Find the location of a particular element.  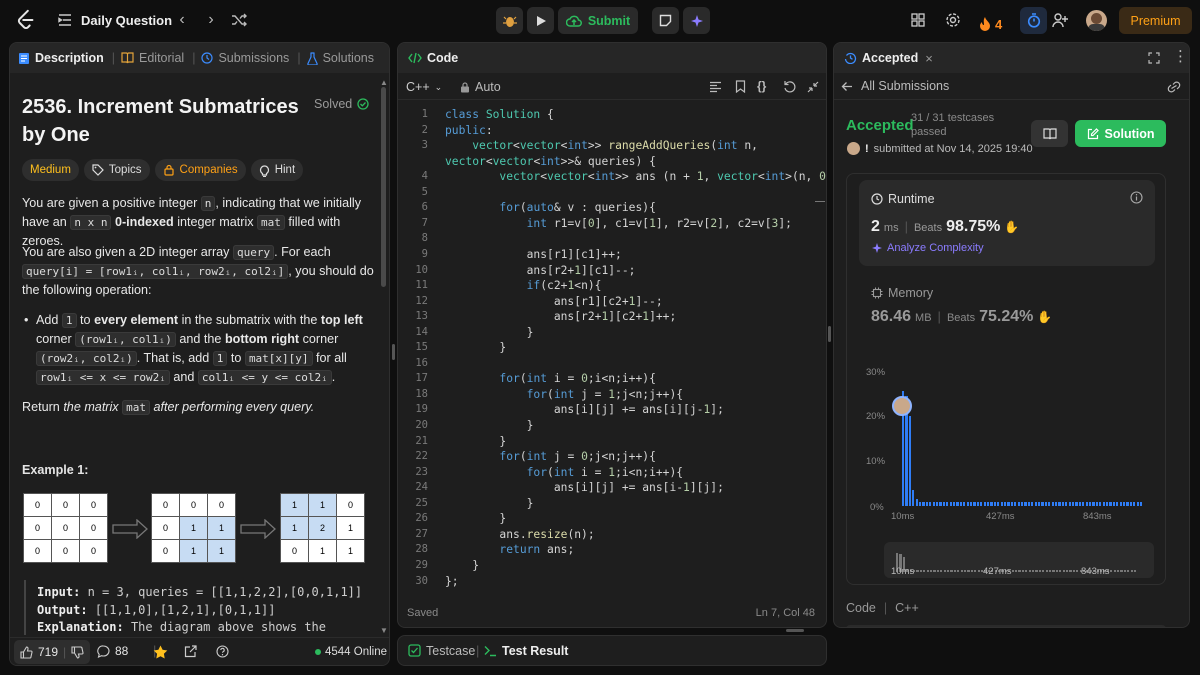

info-icon is located at coordinates (1136, 197).